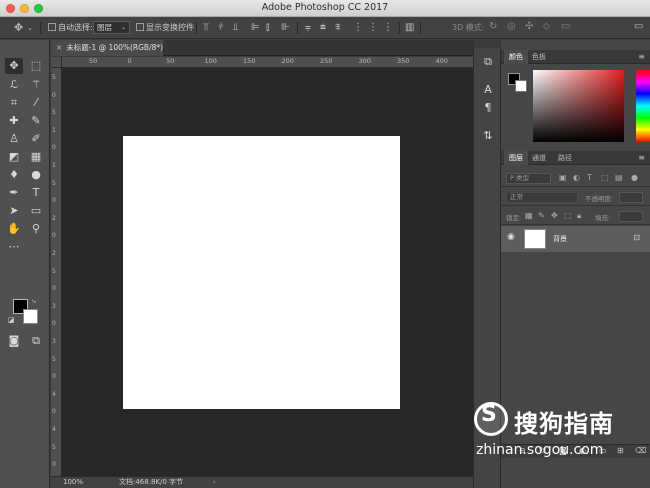  What do you see at coordinates (165, 27) in the screenshot?
I see `show-transform-checkbox: 显示变换控件` at bounding box center [165, 27].